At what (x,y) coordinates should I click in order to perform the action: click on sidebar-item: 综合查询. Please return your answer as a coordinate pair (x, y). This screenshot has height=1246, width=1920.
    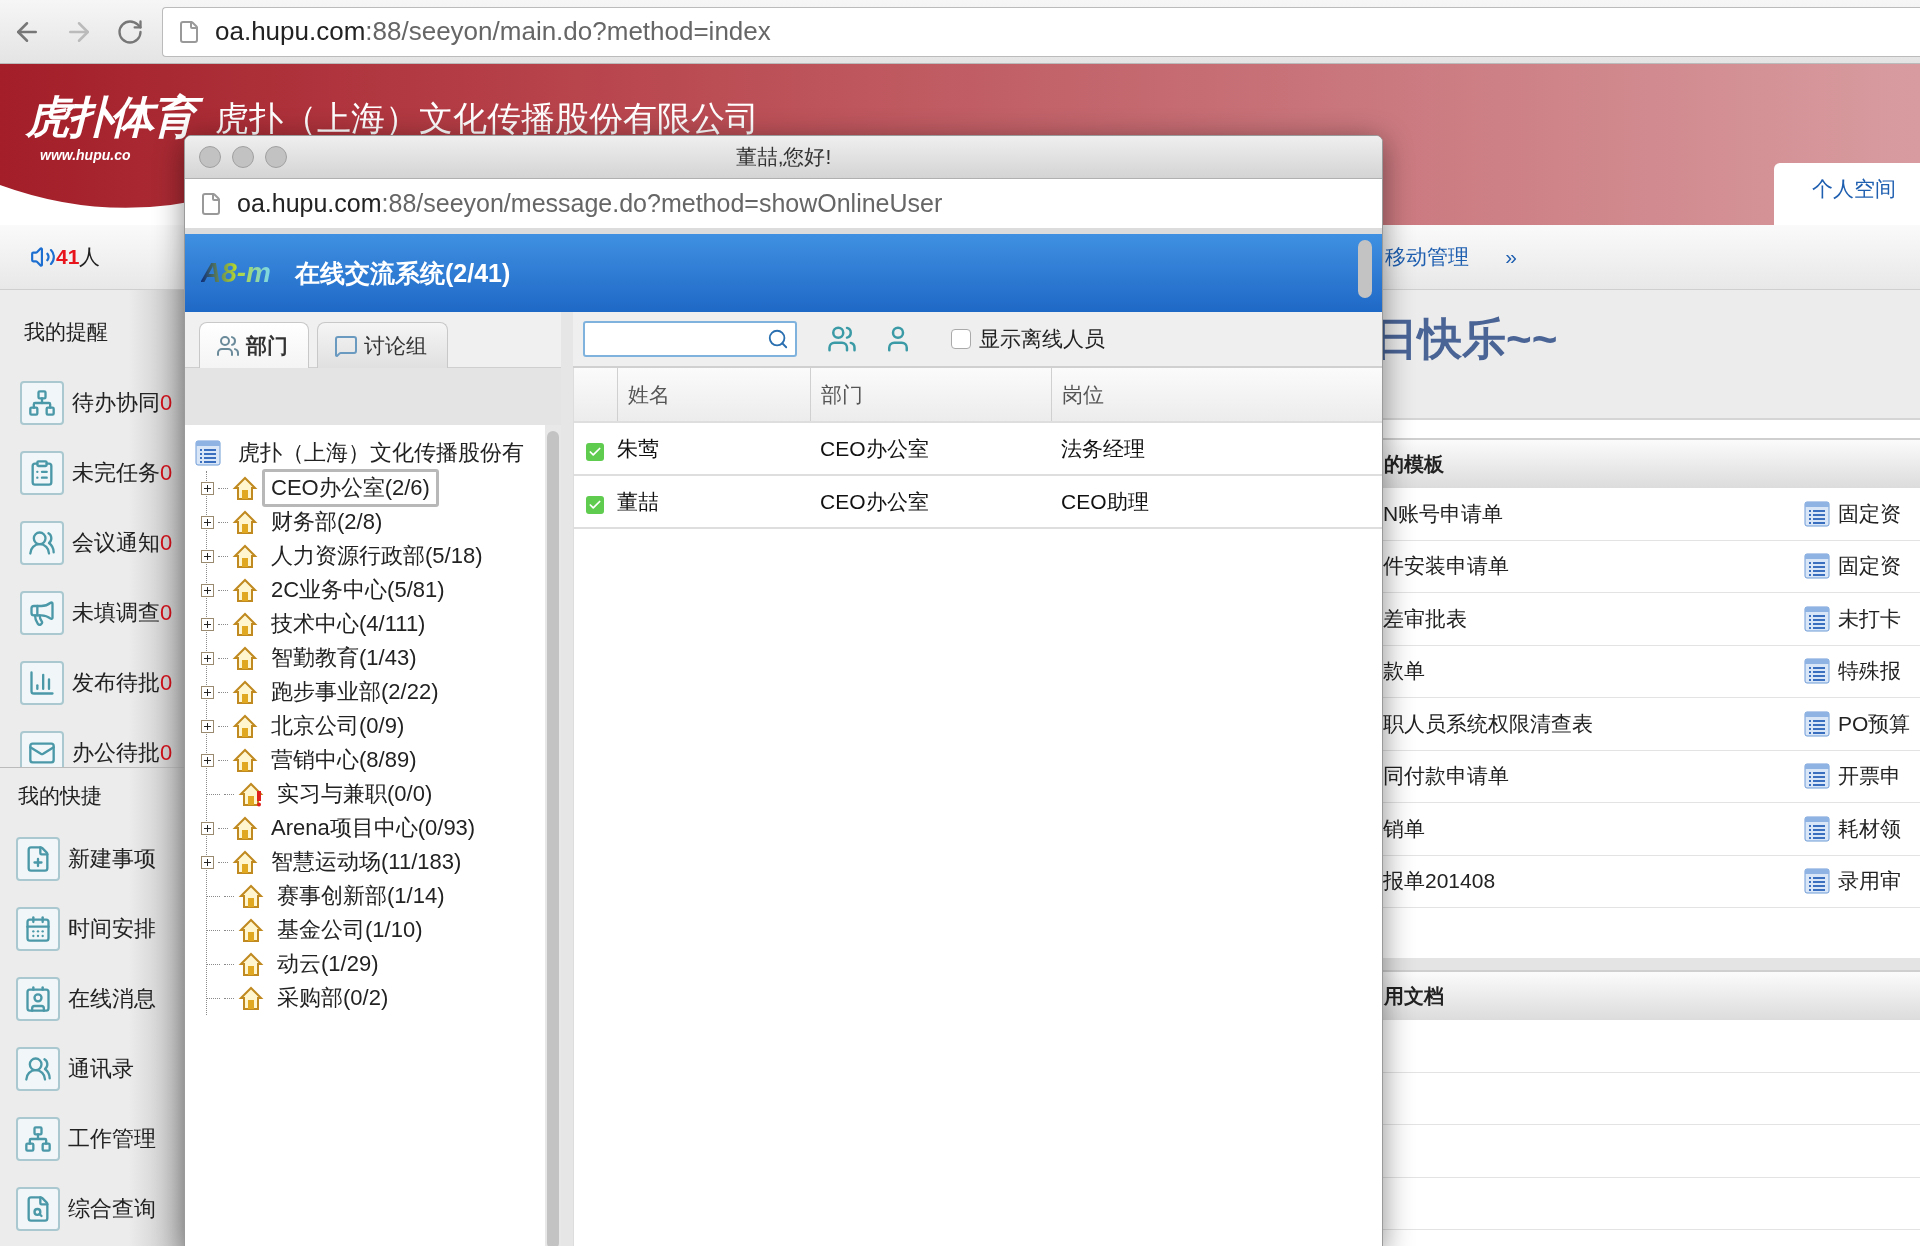
    Looking at the image, I should click on (112, 1209).